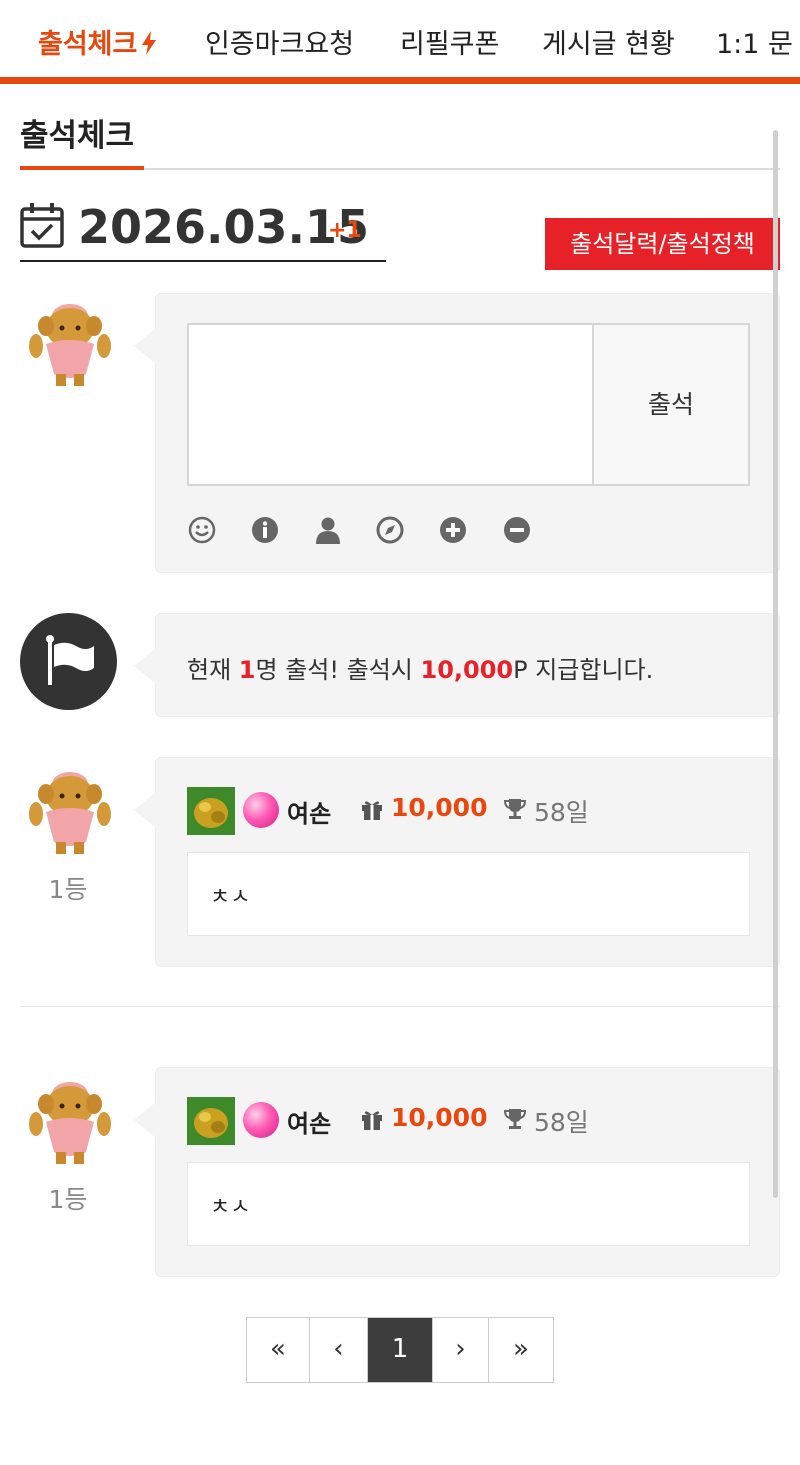 The width and height of the screenshot is (800, 1465). I want to click on comment-input, so click(390, 404).